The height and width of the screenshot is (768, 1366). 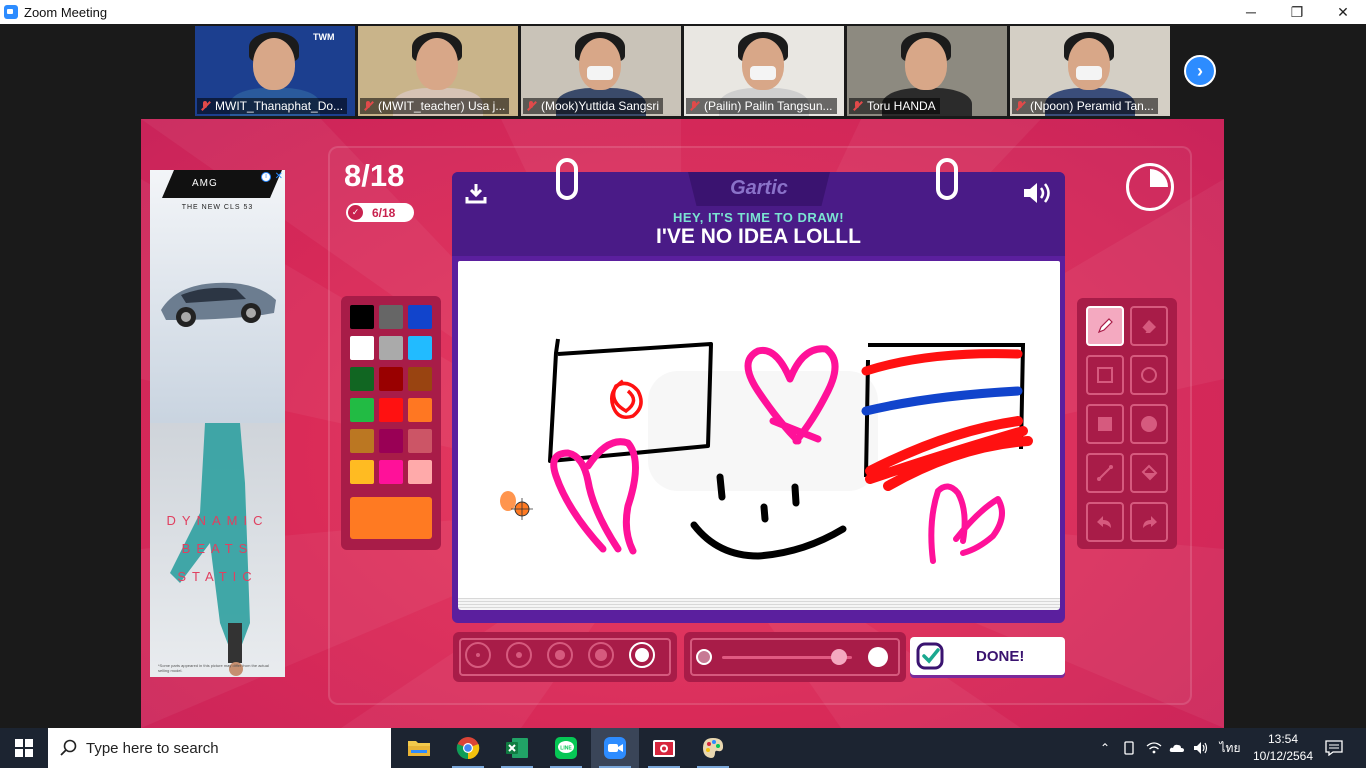 I want to click on line-tool-button, so click(x=1105, y=473).